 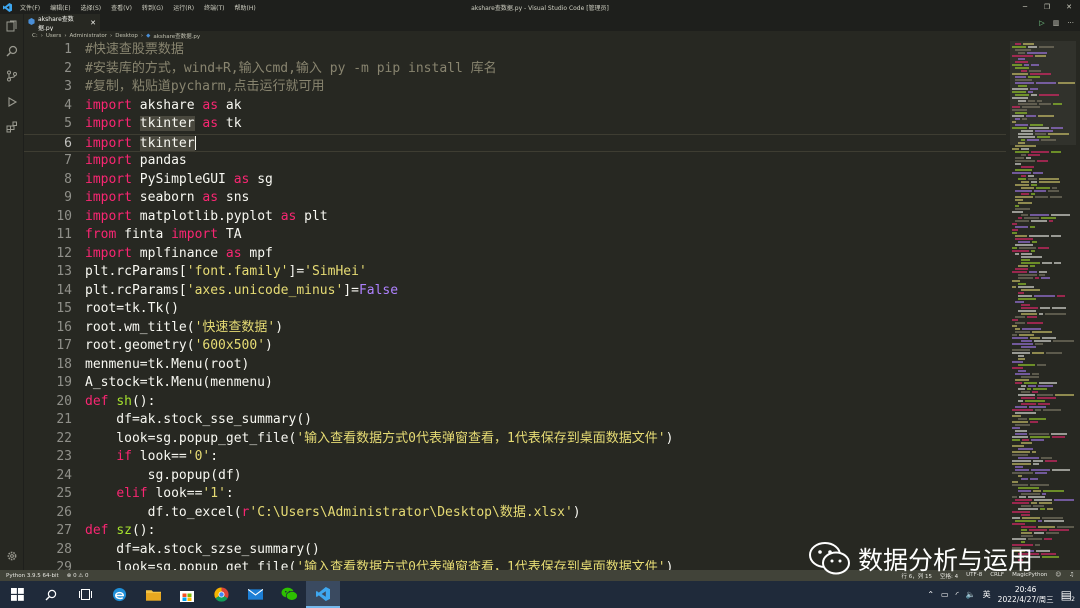 I want to click on code-line: 21 df=ak.stock_sse_summary(), so click(x=515, y=420).